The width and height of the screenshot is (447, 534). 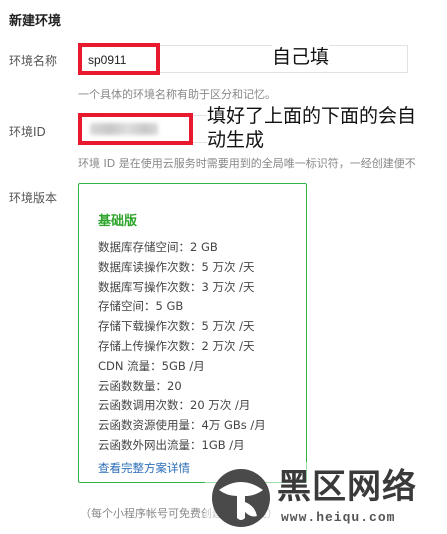 I want to click on env-name-annotation: 自己填, so click(x=301, y=57).